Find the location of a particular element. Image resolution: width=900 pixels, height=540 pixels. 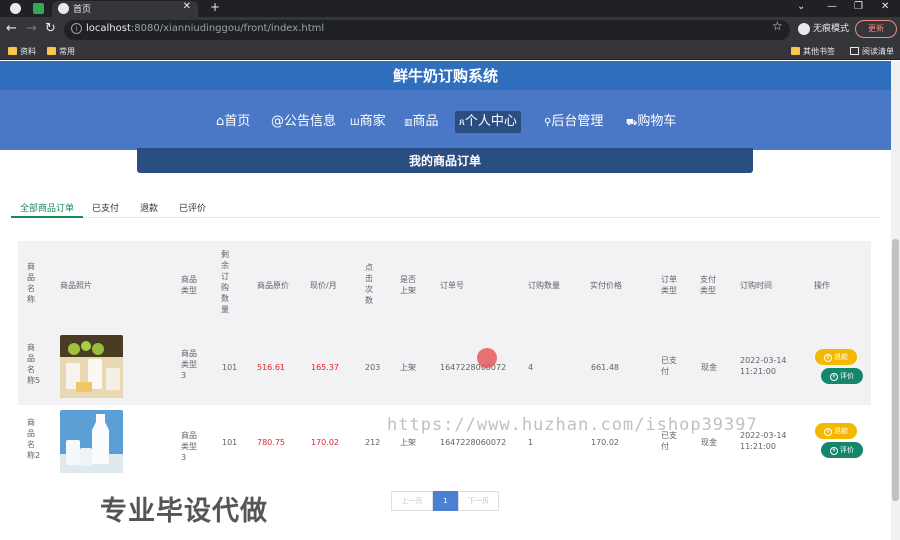

col-header-name: 商品名称 is located at coordinates (31, 283).